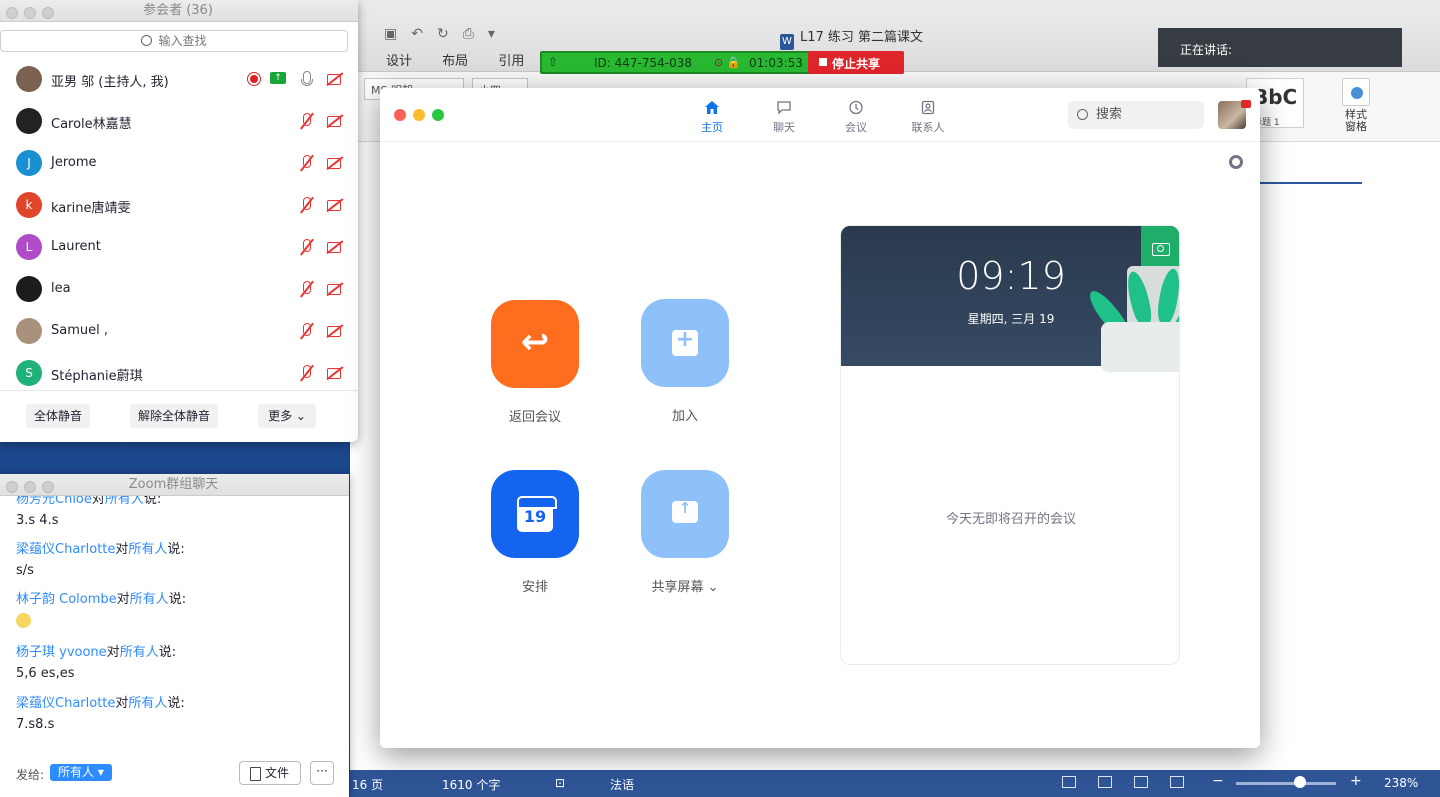 Image resolution: width=1440 pixels, height=797 pixels. I want to click on stop-share-button: 停止共享, so click(856, 62).